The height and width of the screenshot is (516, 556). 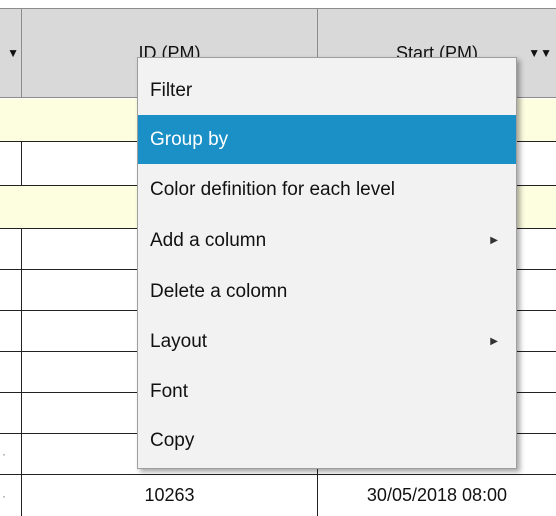 What do you see at coordinates (437, 495) in the screenshot?
I see `cell-start: 30/05/2018 08:00` at bounding box center [437, 495].